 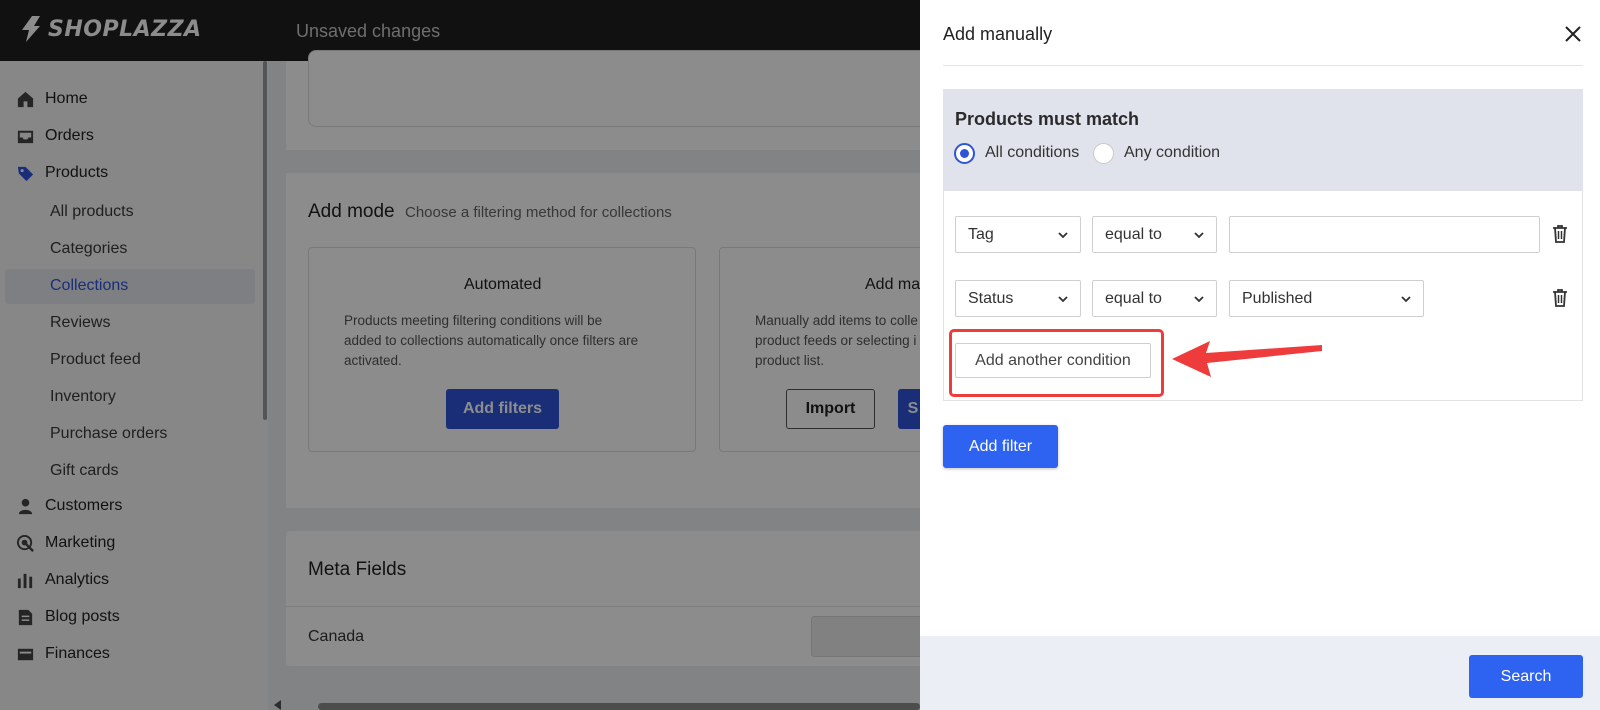 I want to click on annotation-highlight-box, so click(x=1056, y=363).